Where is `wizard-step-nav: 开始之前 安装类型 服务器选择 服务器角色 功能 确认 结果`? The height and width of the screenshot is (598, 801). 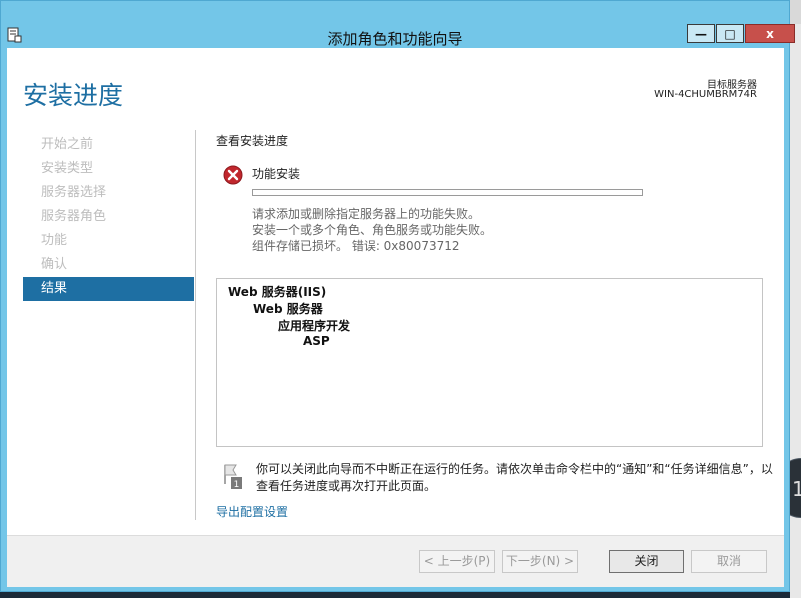
wizard-step-nav: 开始之前 安装类型 服务器选择 服务器角色 功能 确认 结果 is located at coordinates (108, 217).